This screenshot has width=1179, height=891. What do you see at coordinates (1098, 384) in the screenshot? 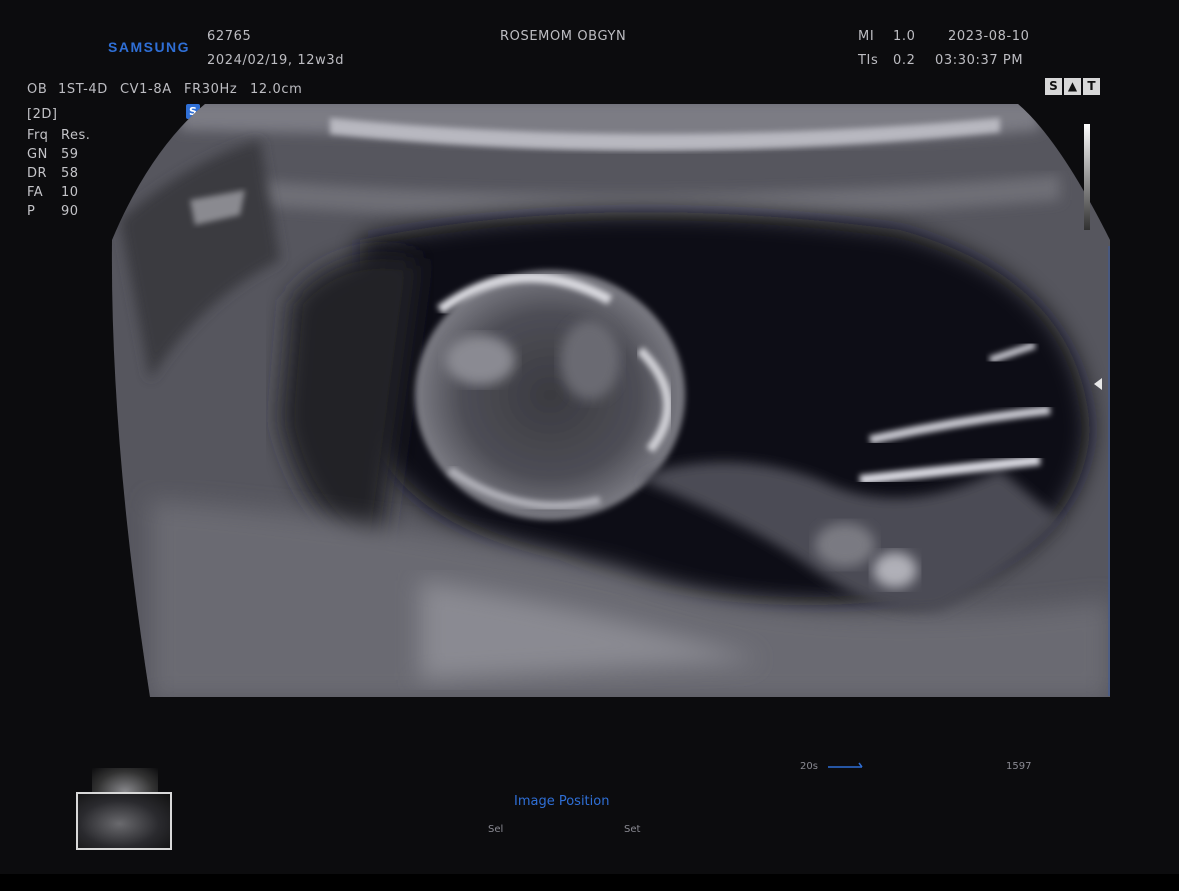
I see `focus-marker-icon` at bounding box center [1098, 384].